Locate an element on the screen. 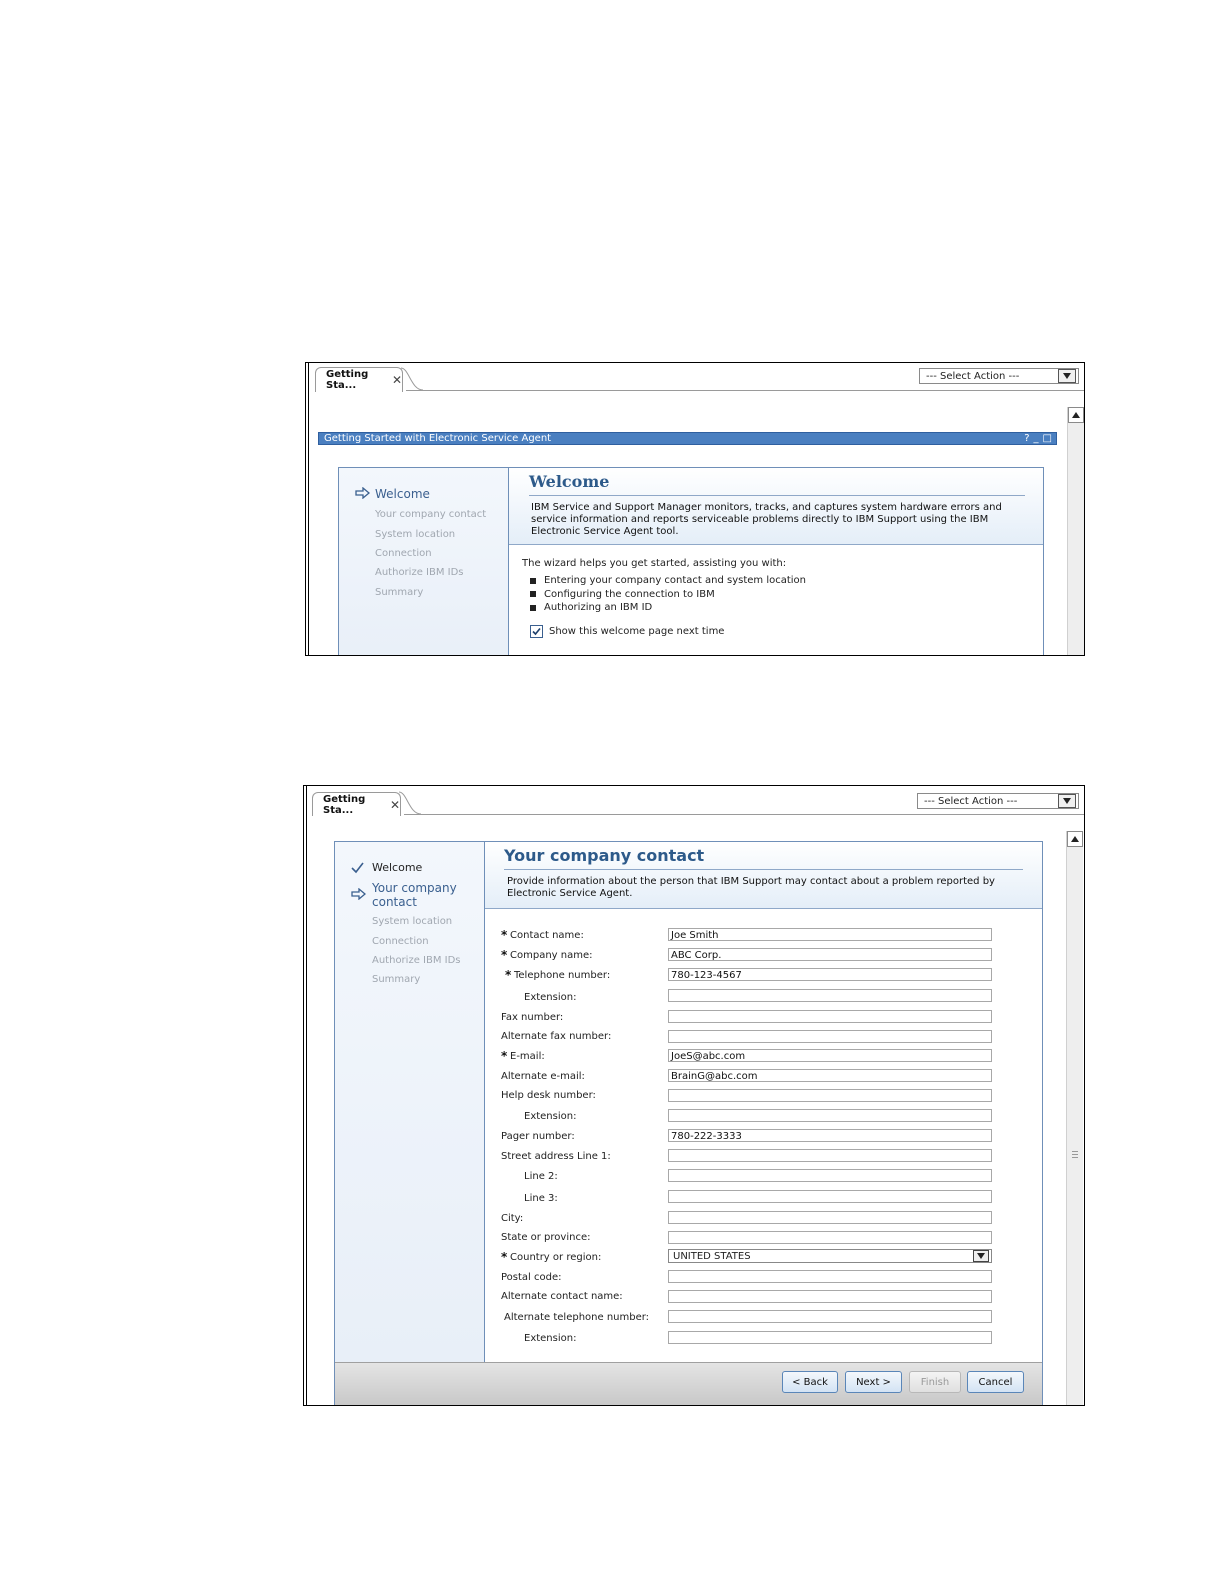  next-button: Next > is located at coordinates (873, 1382).